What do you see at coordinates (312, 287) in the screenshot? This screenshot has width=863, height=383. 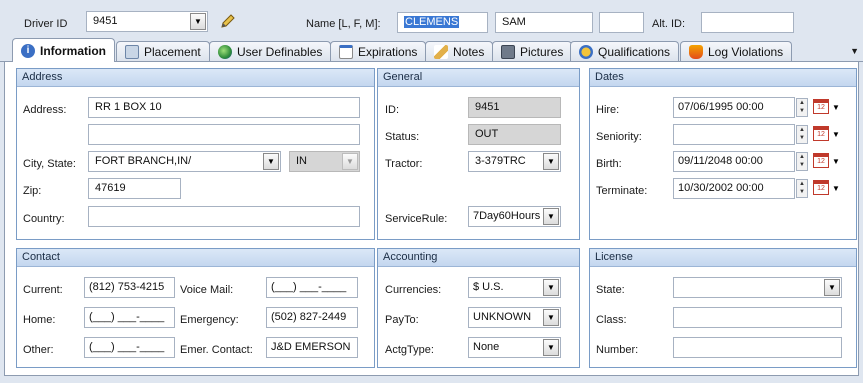 I see `voicemail-field: (___) ___-____` at bounding box center [312, 287].